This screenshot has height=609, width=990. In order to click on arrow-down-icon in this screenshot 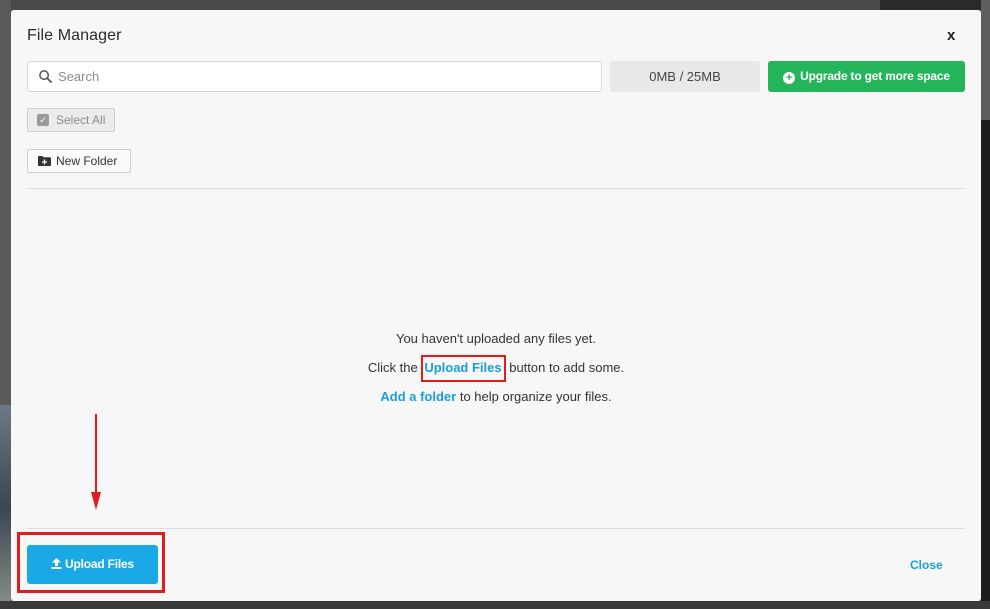, I will do `click(96, 462)`.